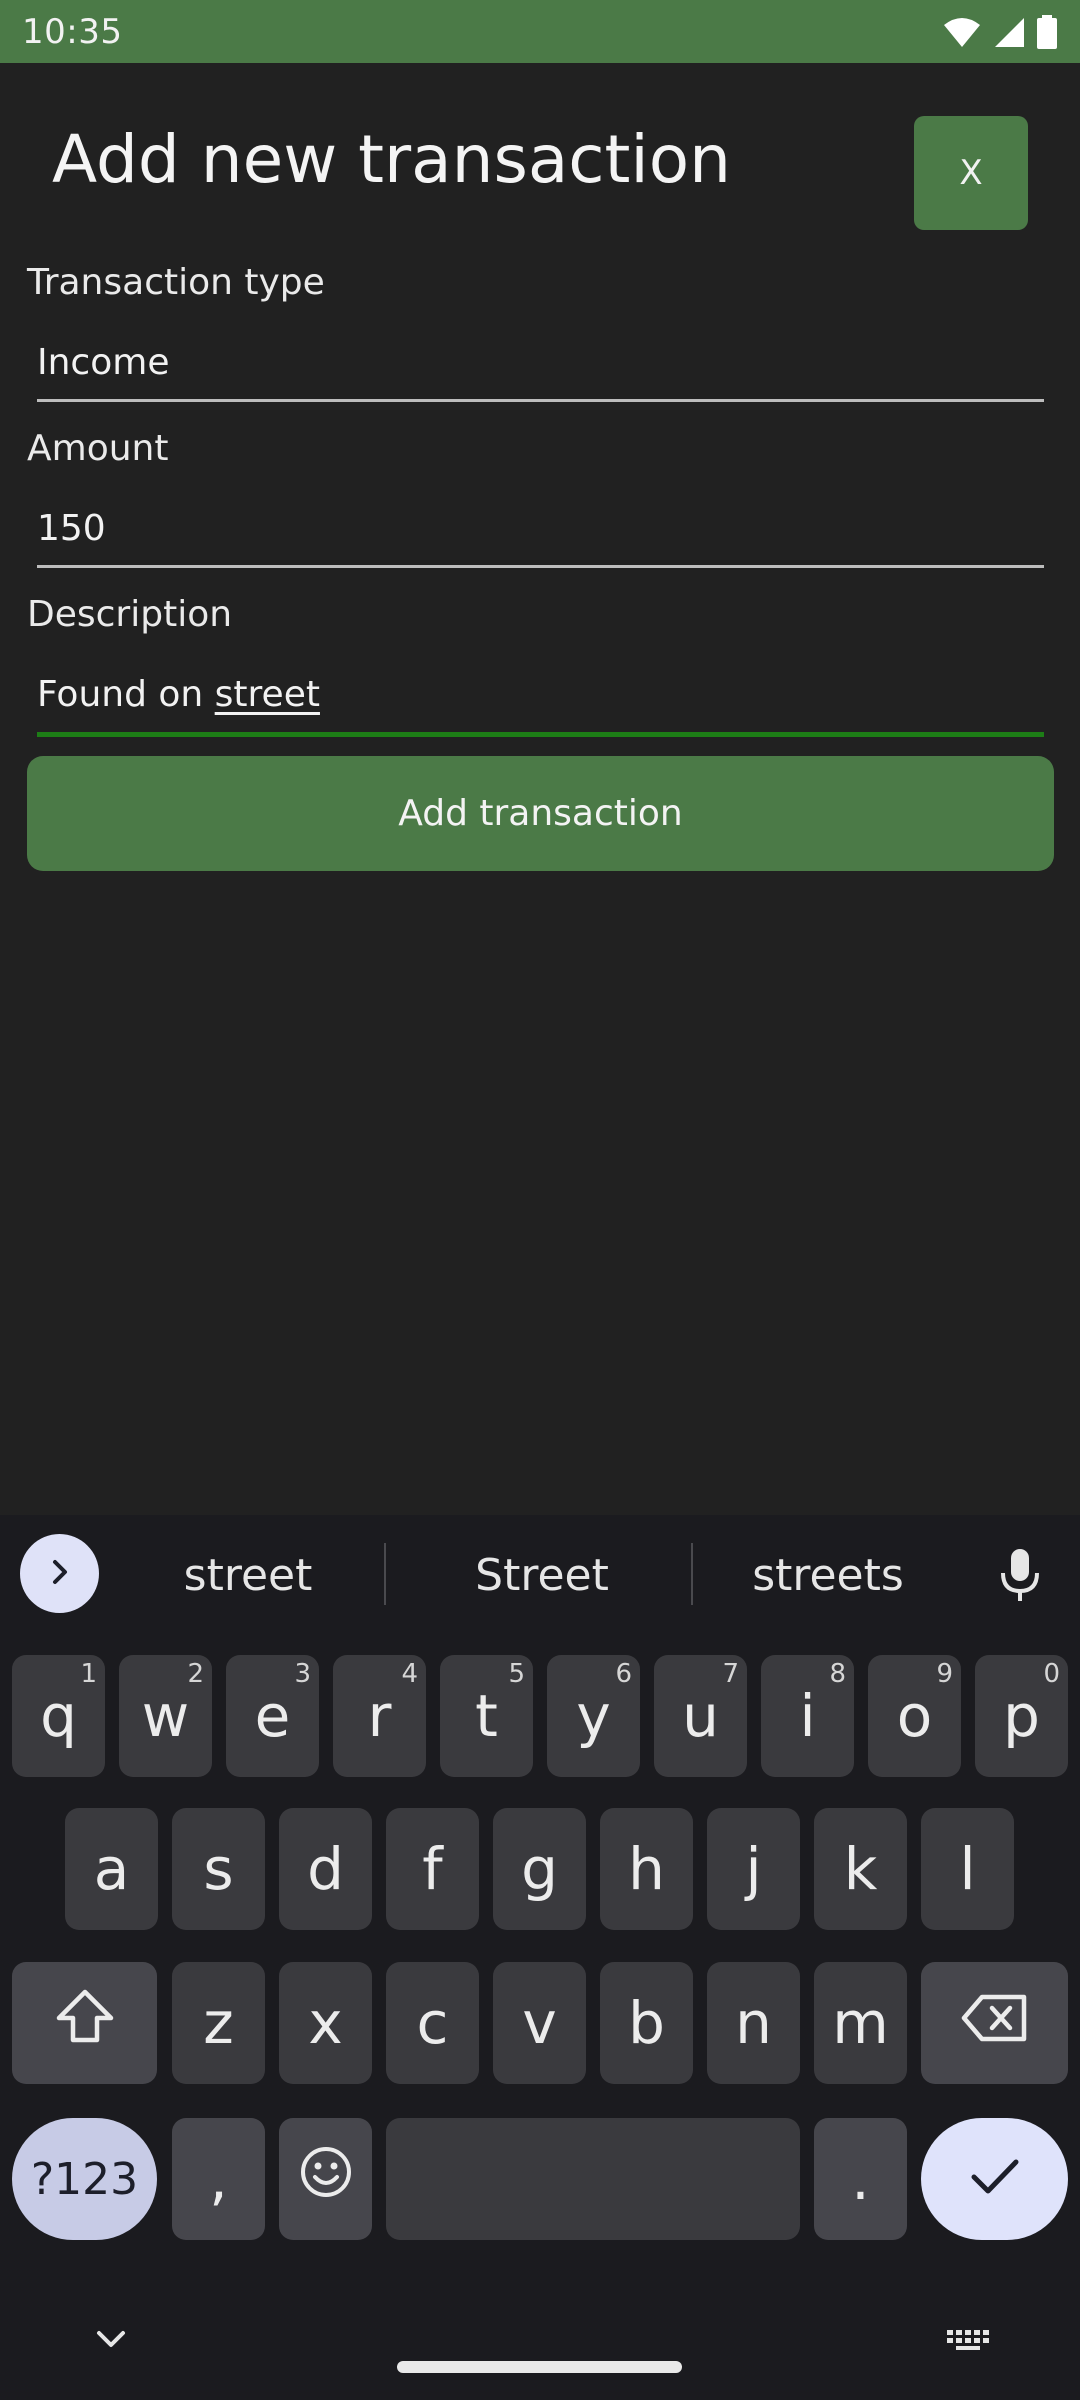 The height and width of the screenshot is (2400, 1080). Describe the element at coordinates (540, 400) in the screenshot. I see `transaction-type-underline` at that location.